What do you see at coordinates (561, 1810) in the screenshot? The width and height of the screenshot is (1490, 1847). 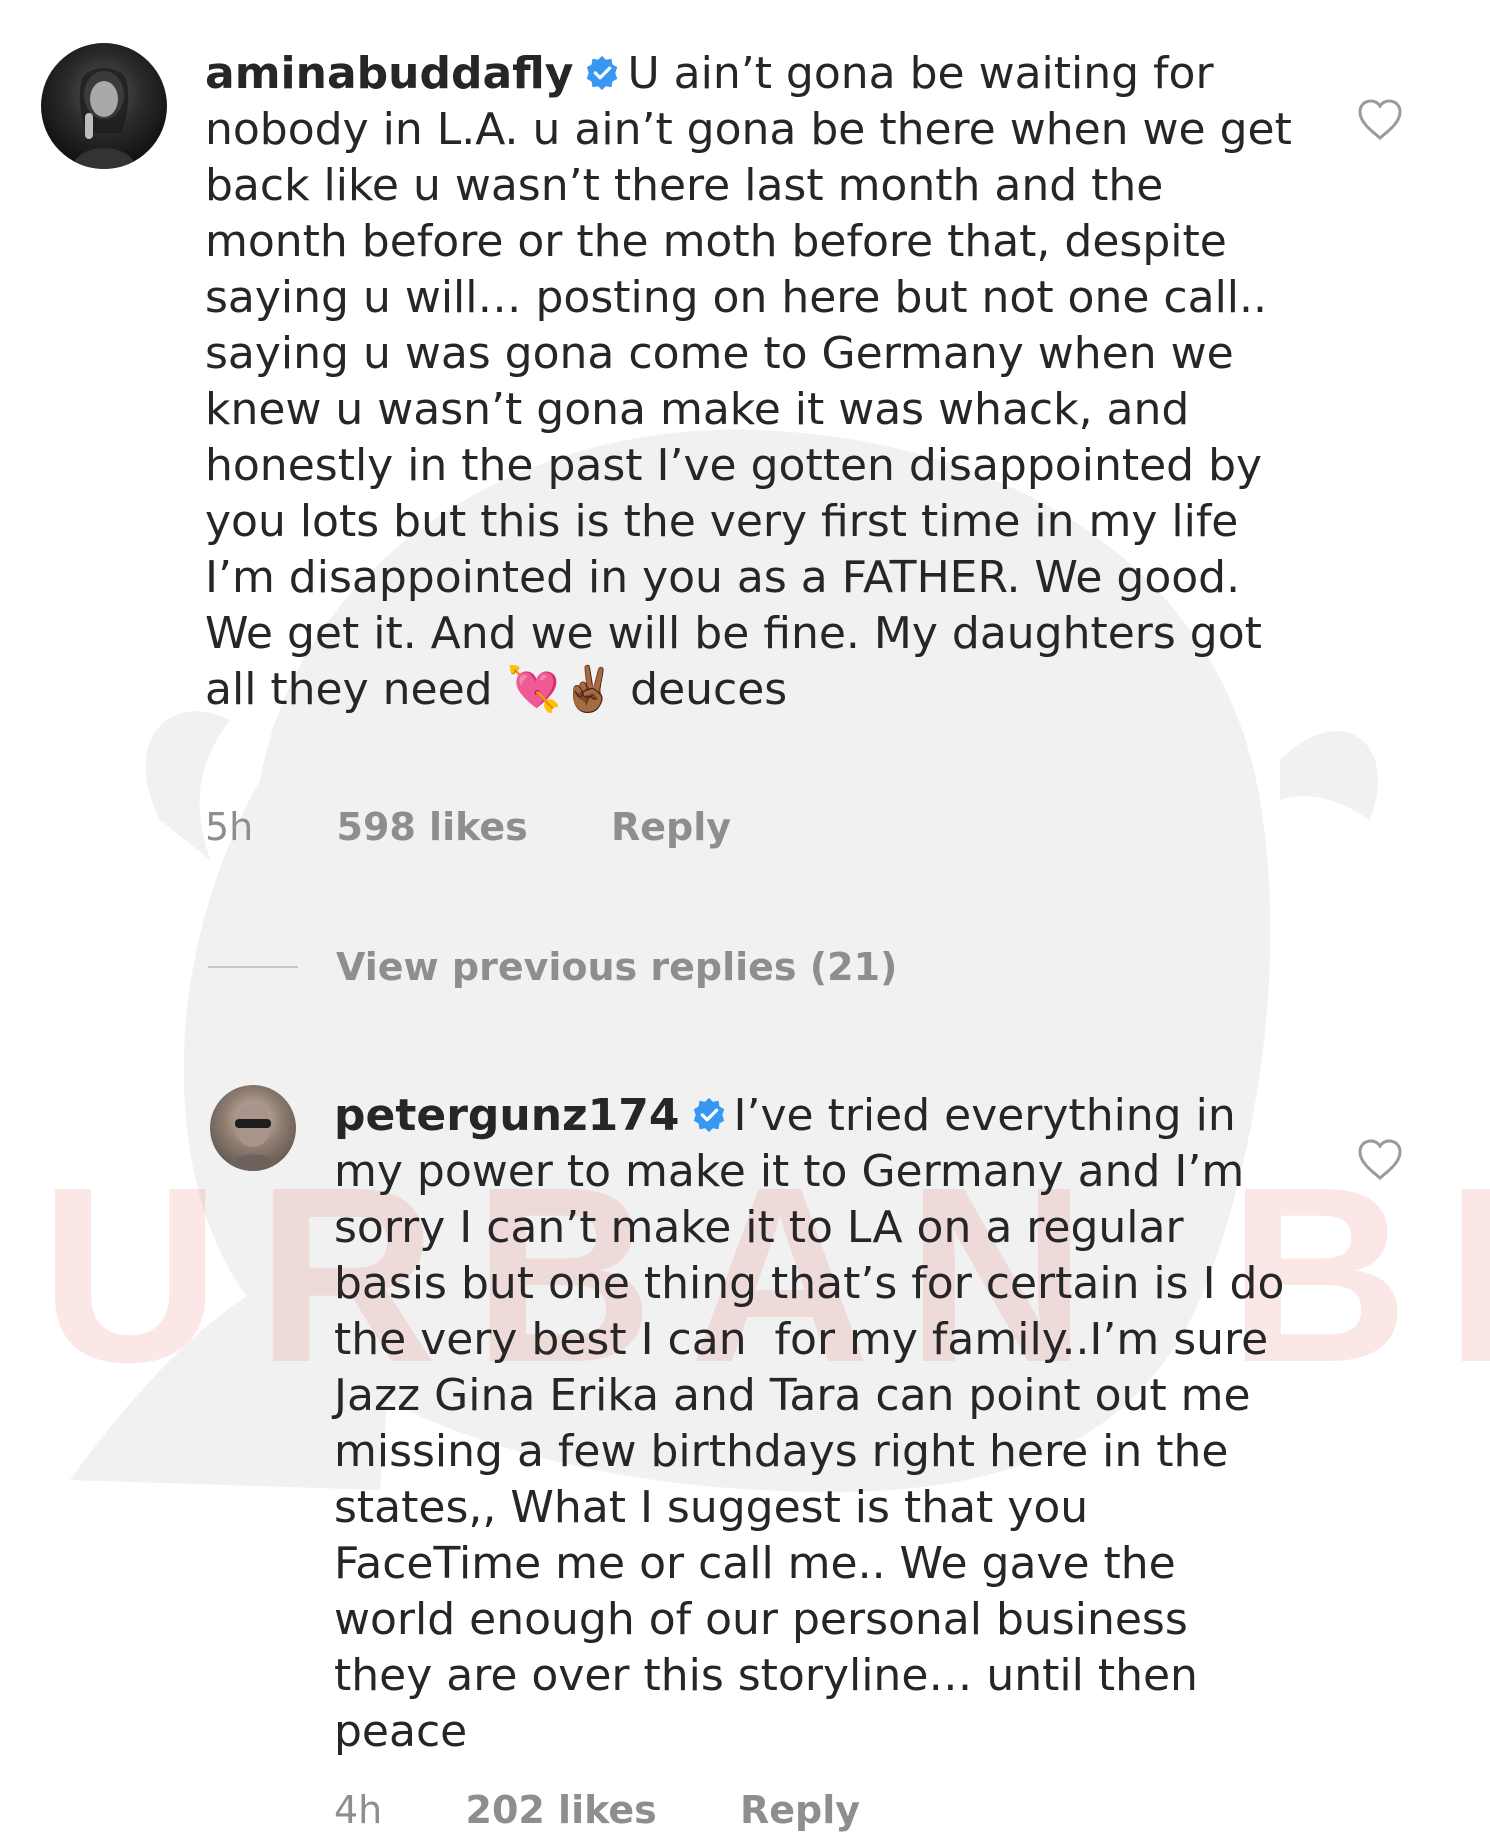 I see `likes-count: 202 likes` at bounding box center [561, 1810].